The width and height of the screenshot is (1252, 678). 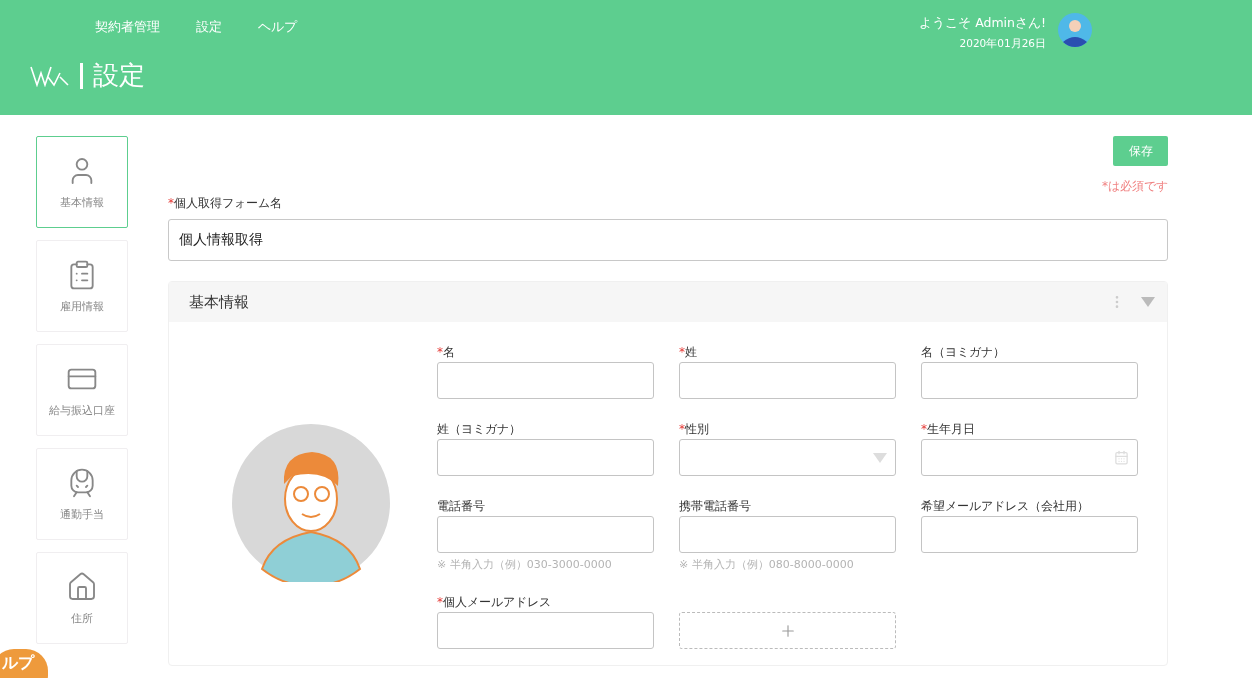 What do you see at coordinates (668, 302) in the screenshot?
I see `section-header: 基本情報` at bounding box center [668, 302].